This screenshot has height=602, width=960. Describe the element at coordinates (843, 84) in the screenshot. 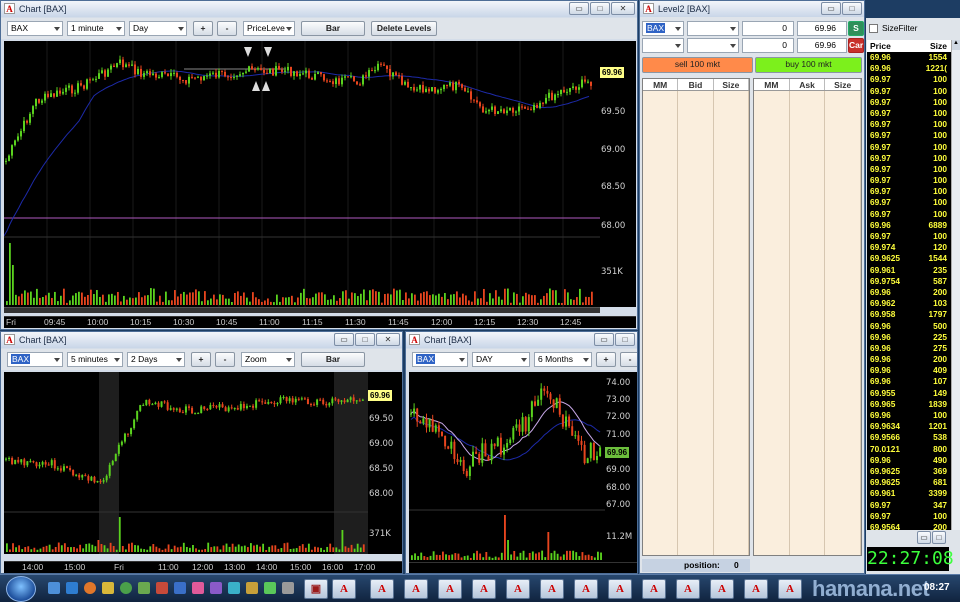

I see `ask-size-header: Size` at that location.